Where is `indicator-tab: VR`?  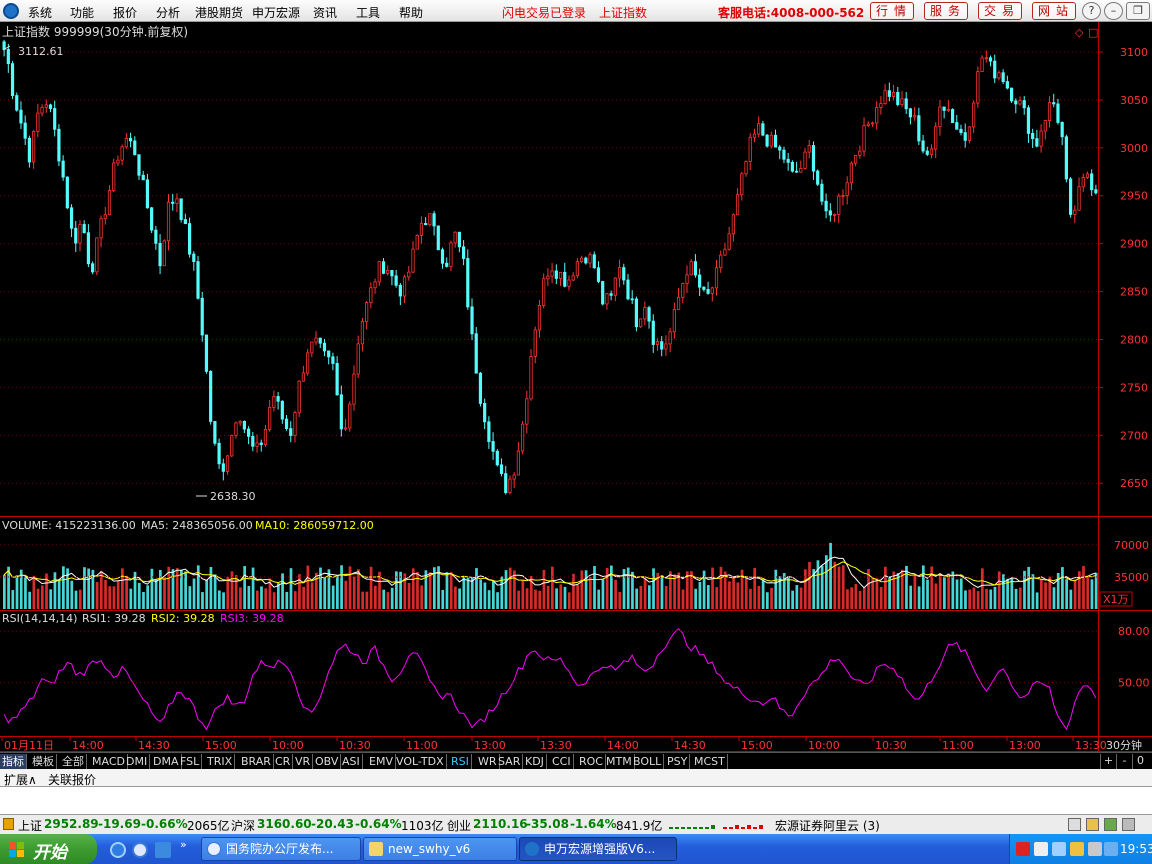
indicator-tab: VR is located at coordinates (303, 761).